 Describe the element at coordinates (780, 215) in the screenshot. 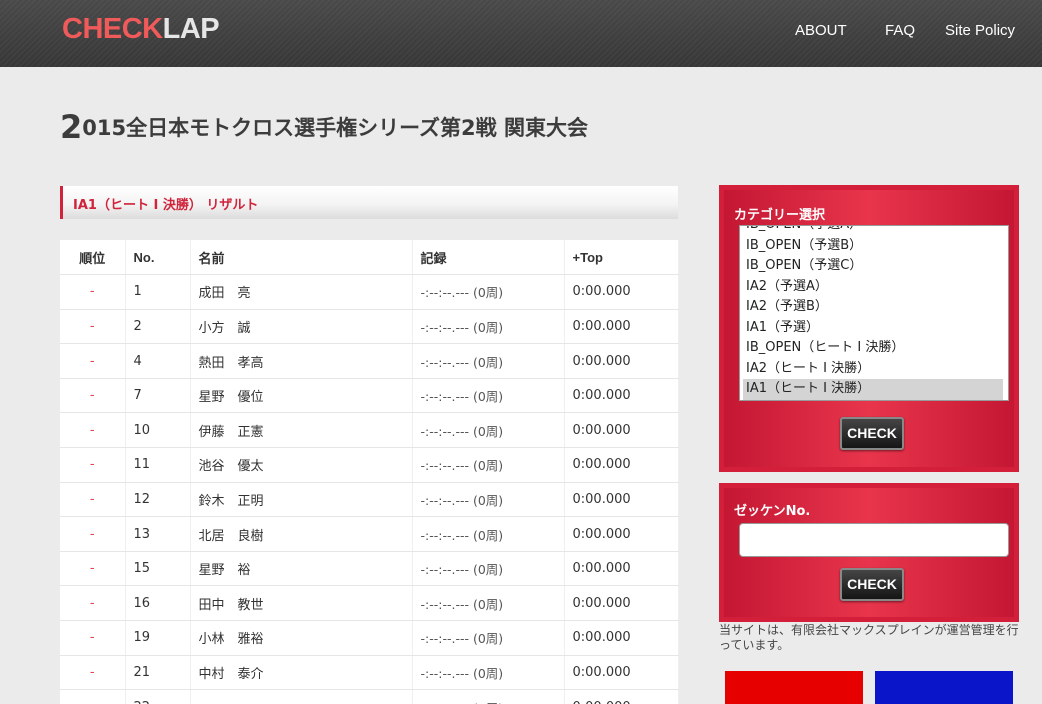

I see `category-panel-title: カテゴリー選択` at that location.